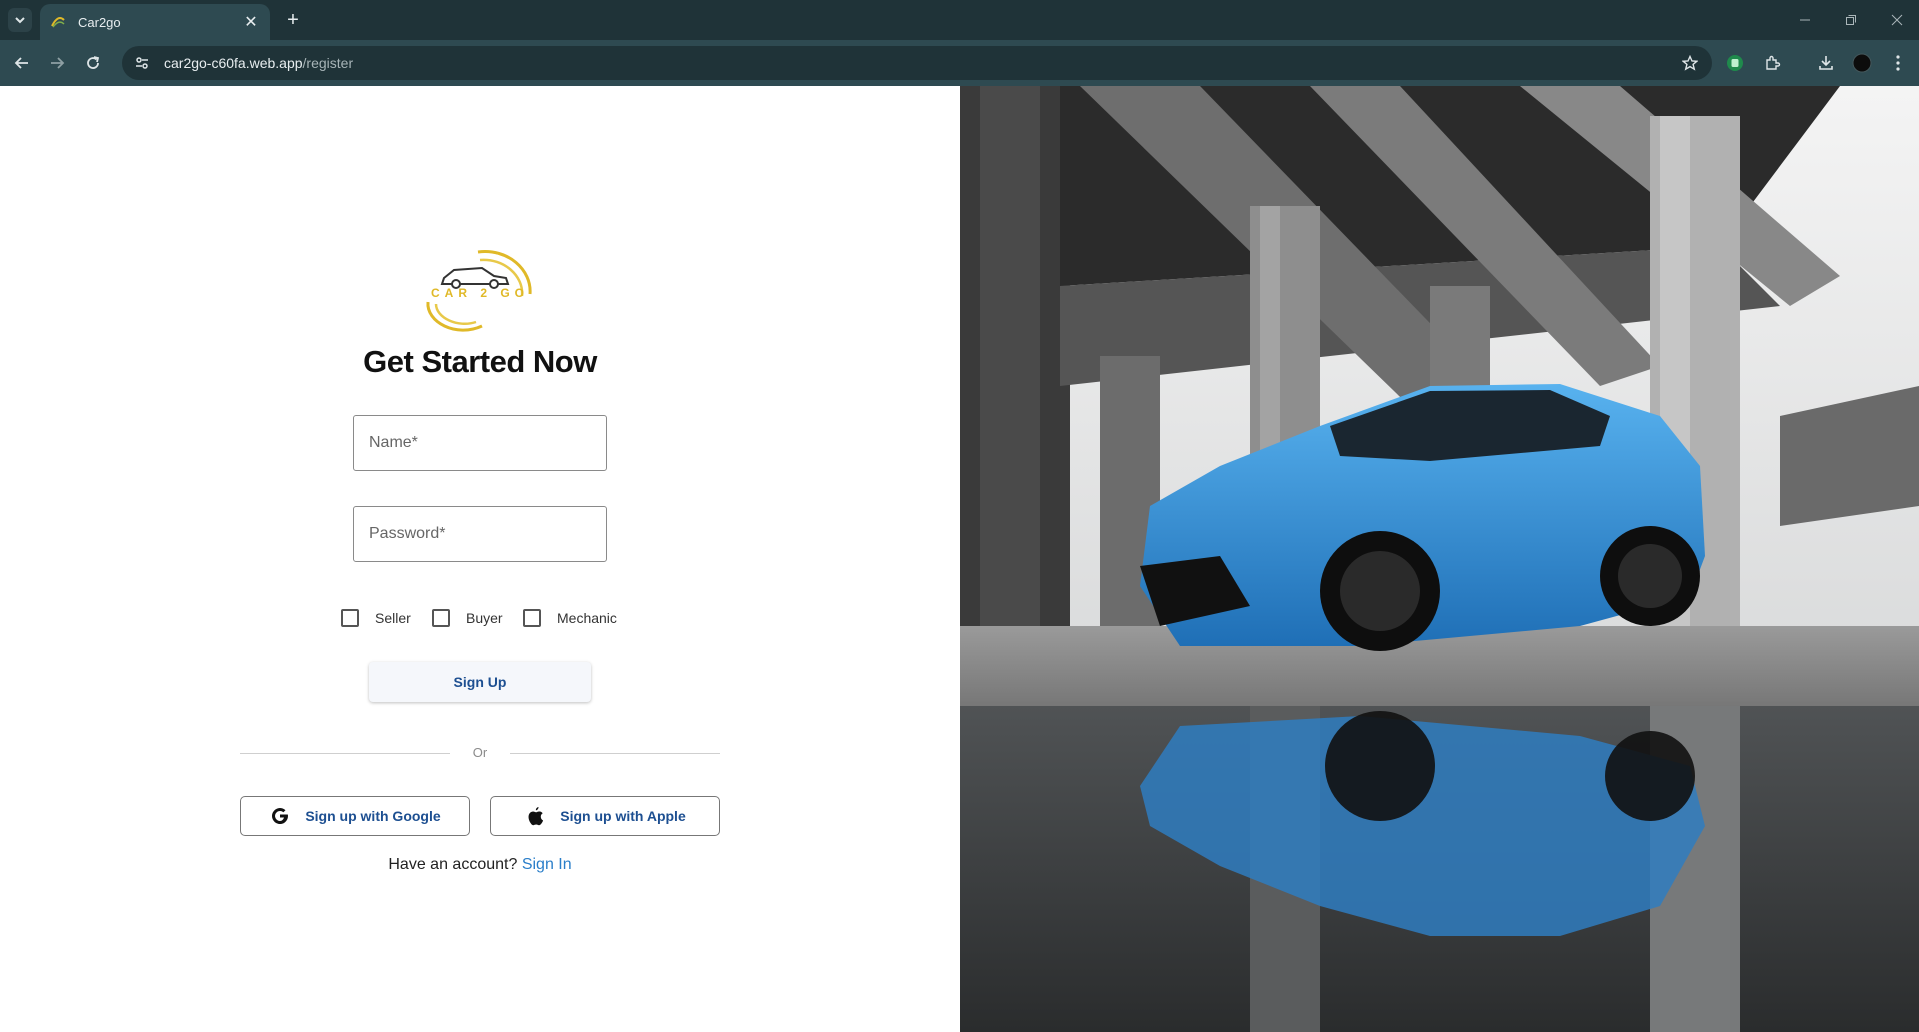  I want to click on star-icon, so click(1690, 63).